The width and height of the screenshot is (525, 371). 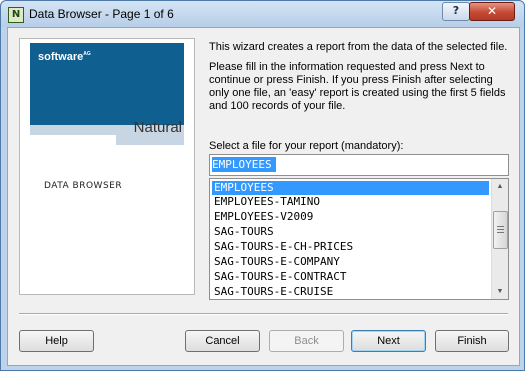 What do you see at coordinates (500, 186) in the screenshot?
I see `scroll-up-arrow-icon: ▲` at bounding box center [500, 186].